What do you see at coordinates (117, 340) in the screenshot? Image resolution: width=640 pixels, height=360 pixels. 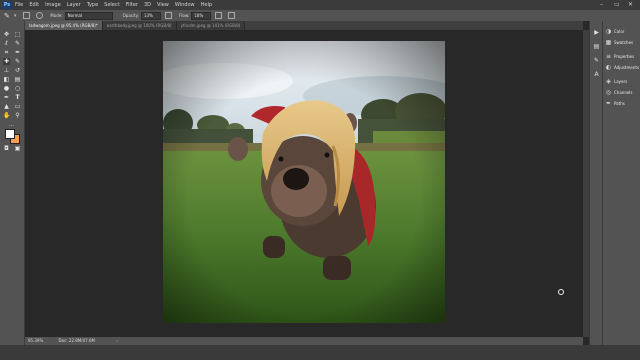 I see `status-arrow-icon: ›` at bounding box center [117, 340].